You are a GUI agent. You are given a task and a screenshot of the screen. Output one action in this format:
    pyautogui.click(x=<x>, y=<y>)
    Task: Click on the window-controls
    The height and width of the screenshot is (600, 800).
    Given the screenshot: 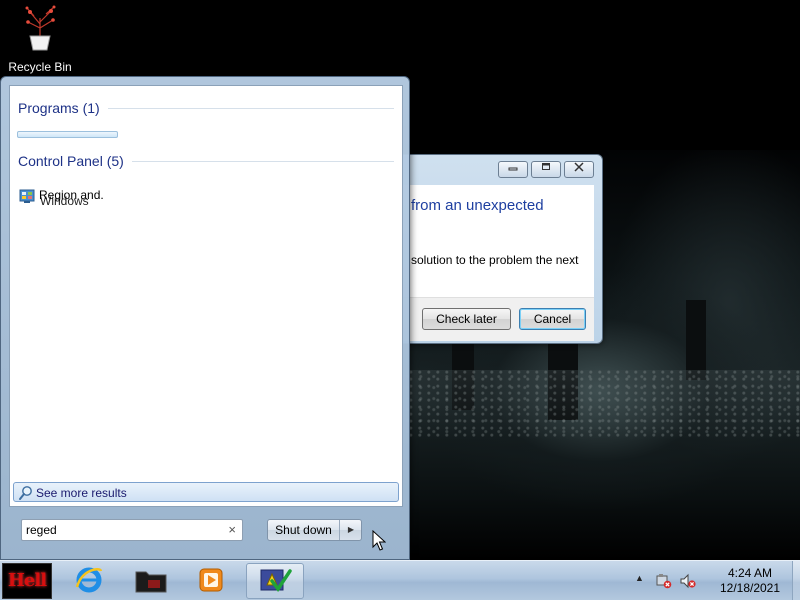 What is the action you would take?
    pyautogui.click(x=546, y=169)
    